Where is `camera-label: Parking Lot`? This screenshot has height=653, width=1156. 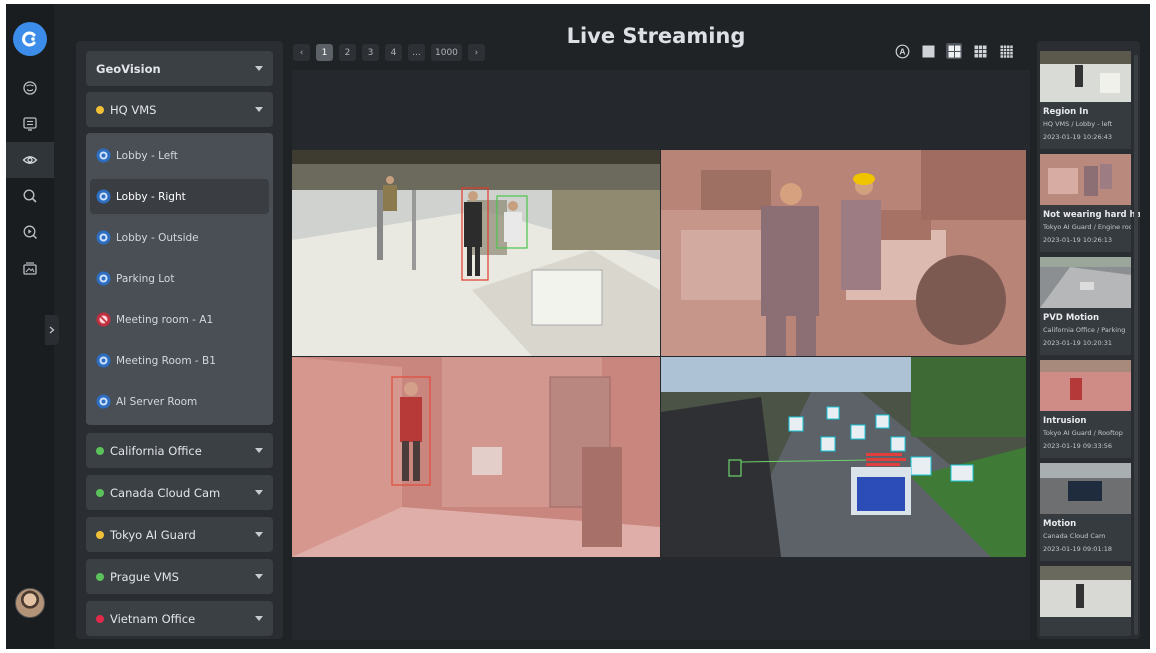
camera-label: Parking Lot is located at coordinates (145, 278).